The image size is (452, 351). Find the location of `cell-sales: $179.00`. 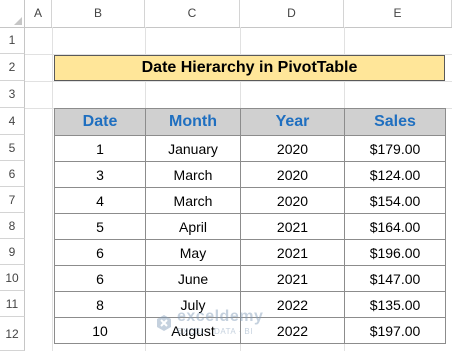

cell-sales: $179.00 is located at coordinates (395, 148).